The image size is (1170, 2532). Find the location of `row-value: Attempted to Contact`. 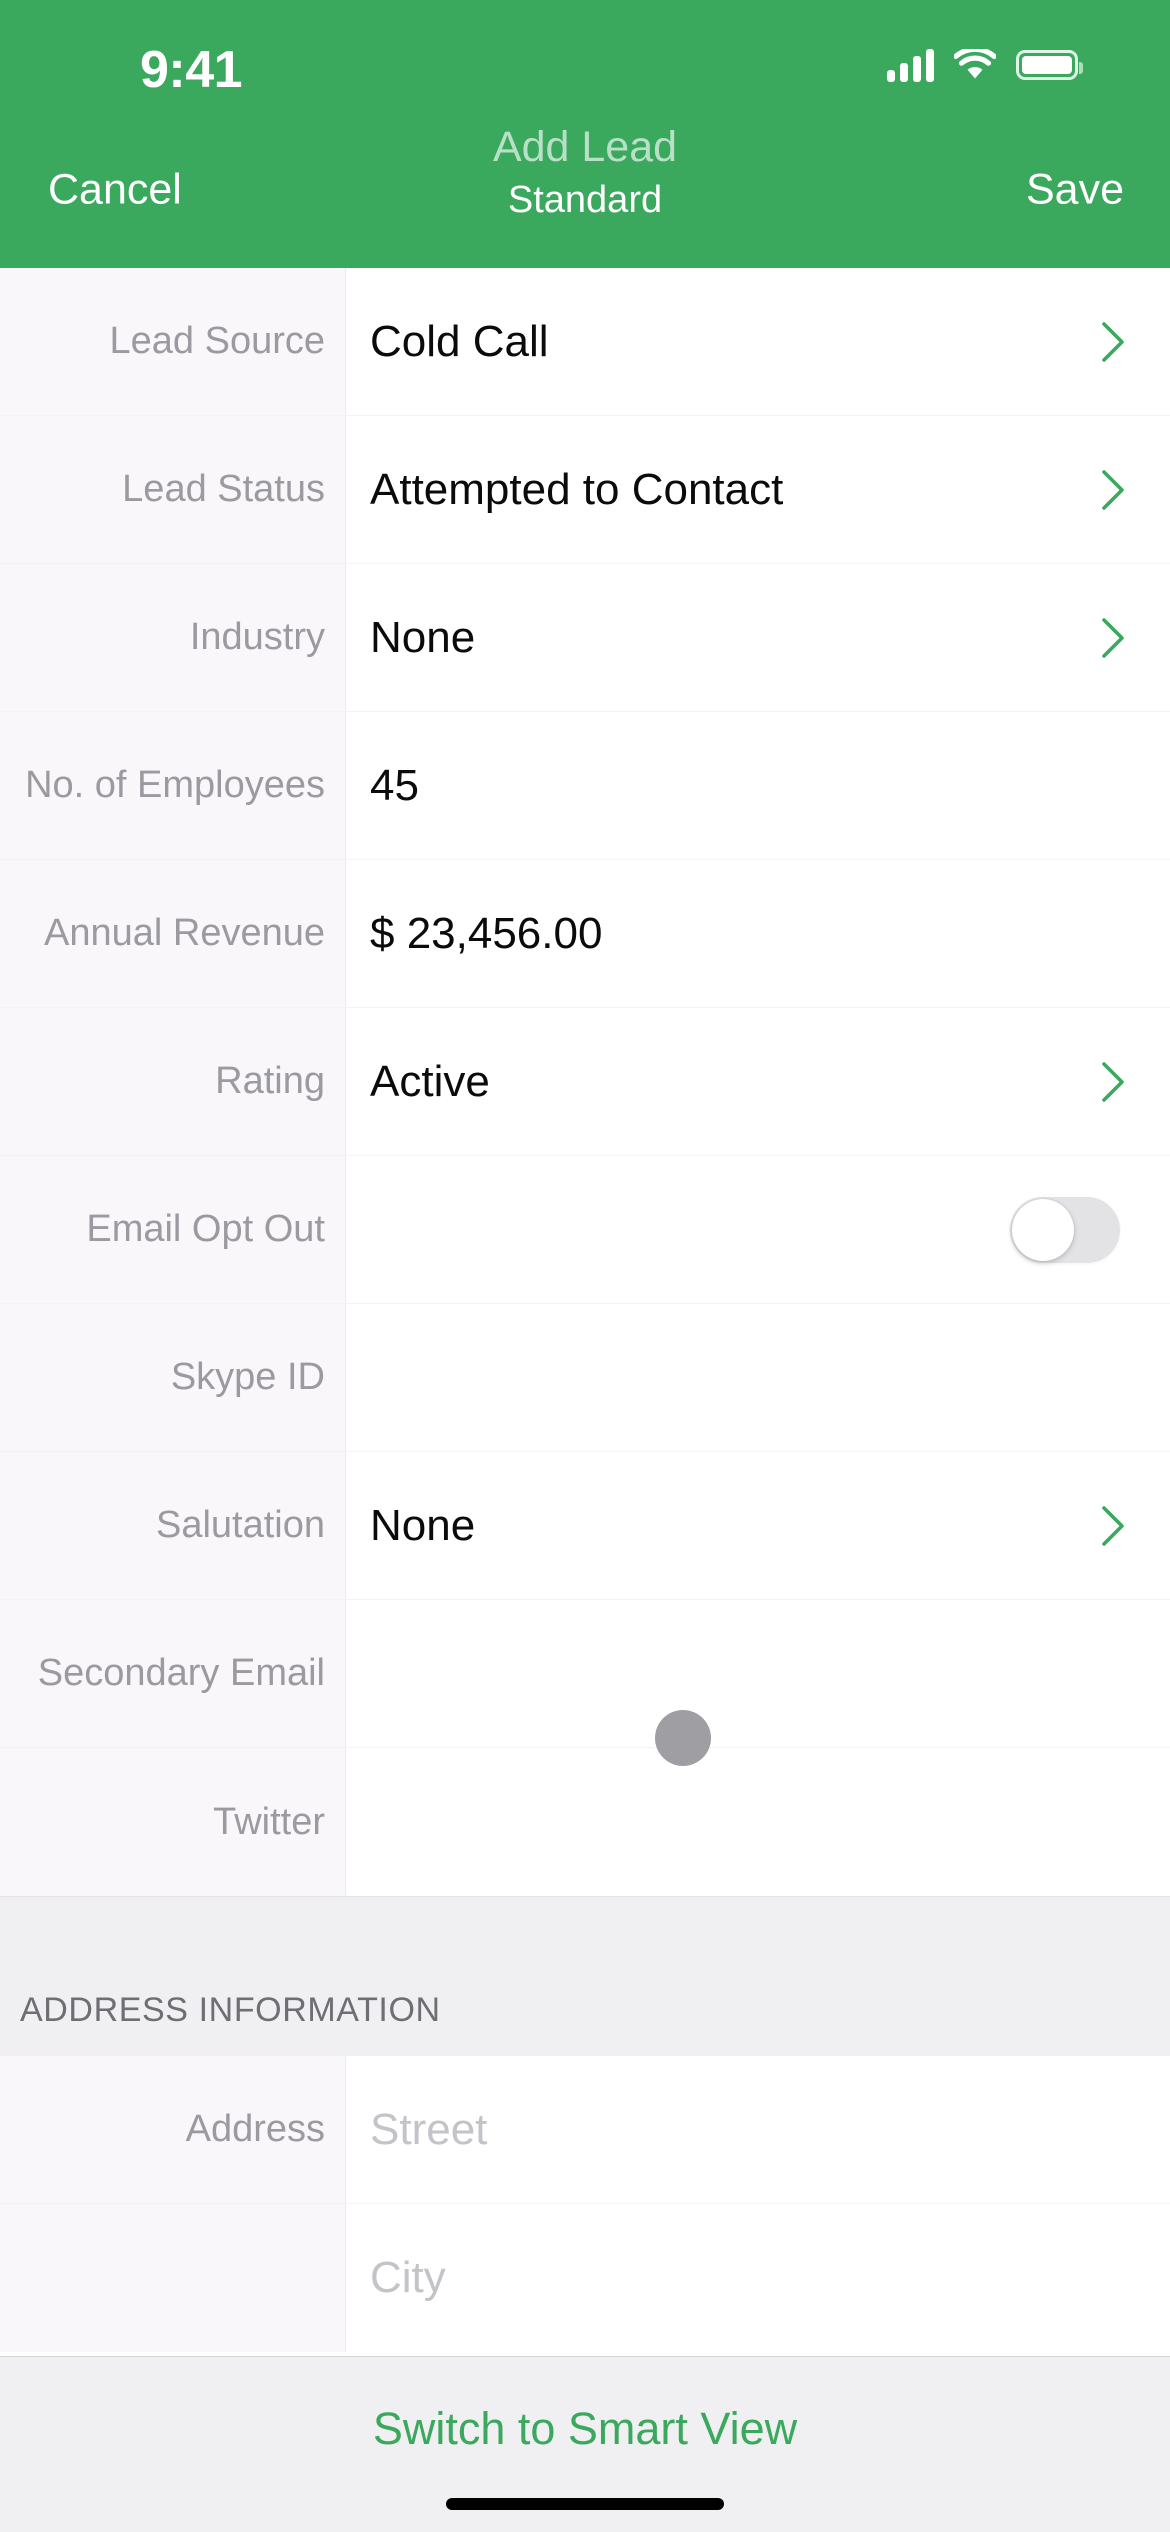

row-value: Attempted to Contact is located at coordinates (757, 489).